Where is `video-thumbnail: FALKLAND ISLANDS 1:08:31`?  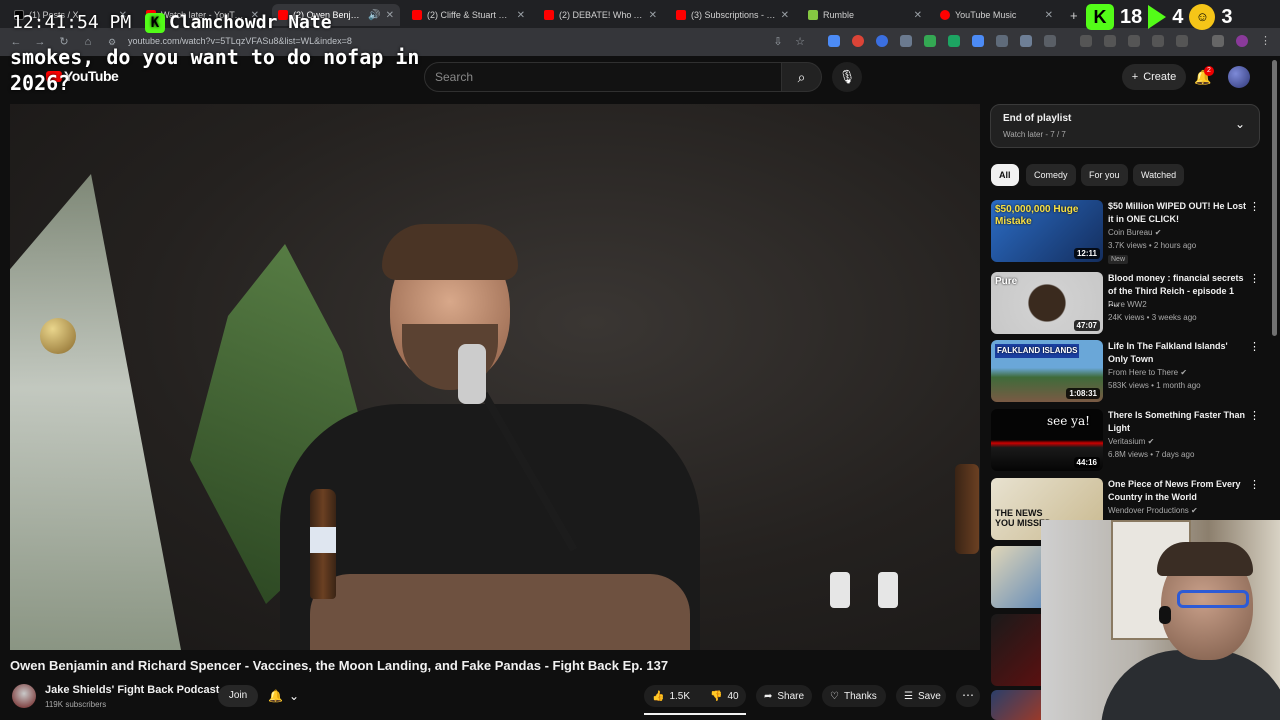
video-thumbnail: FALKLAND ISLANDS 1:08:31 is located at coordinates (1047, 371).